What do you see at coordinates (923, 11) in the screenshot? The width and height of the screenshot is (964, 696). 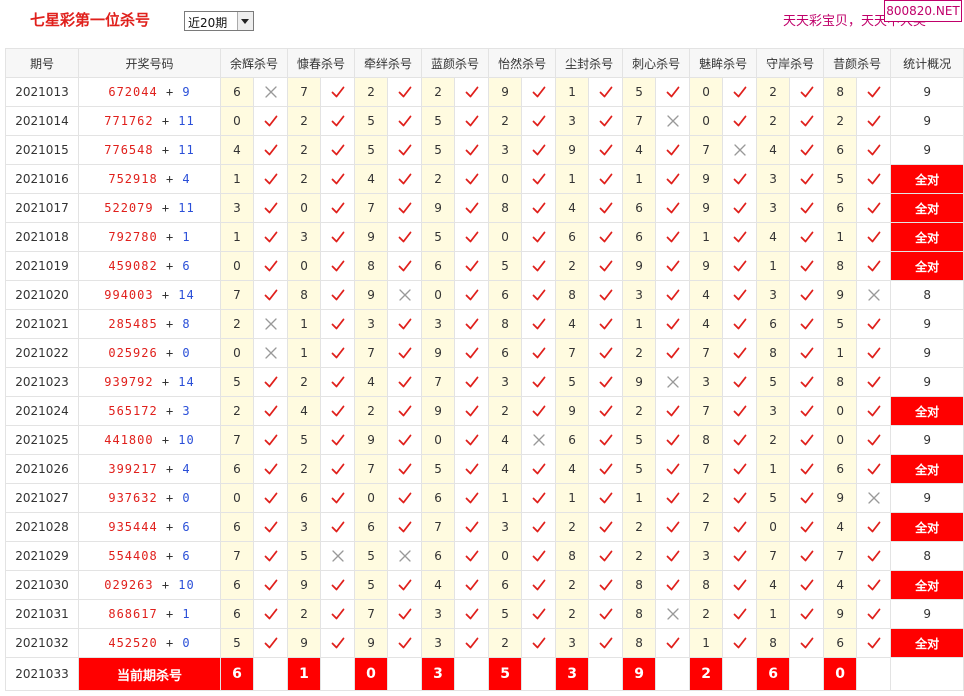 I see `site-badge: 800820.NET` at bounding box center [923, 11].